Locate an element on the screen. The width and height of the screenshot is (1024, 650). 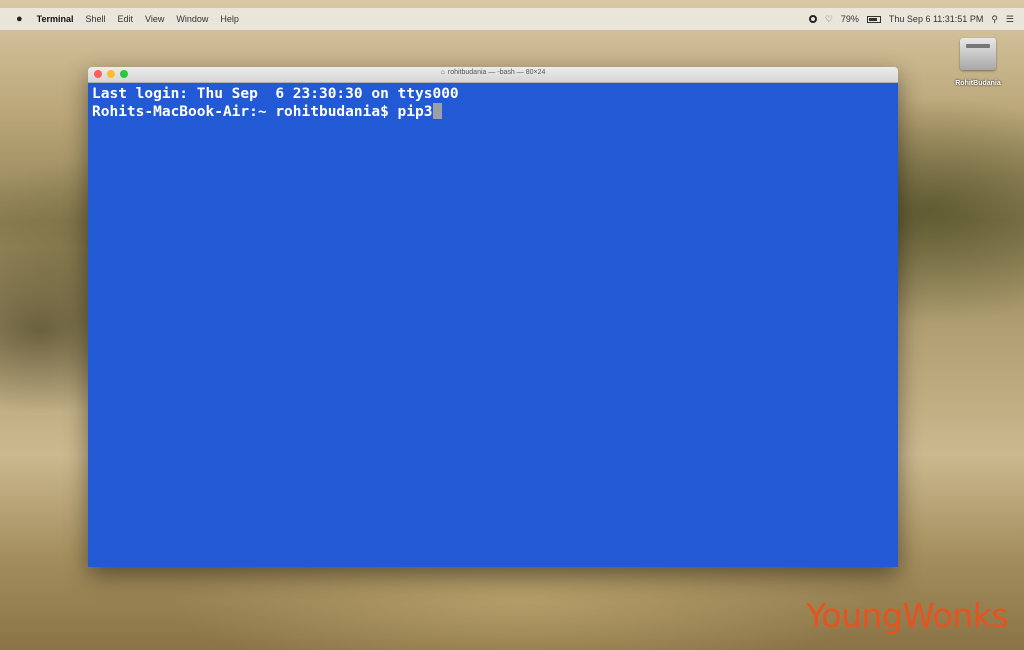
menu-view: View is located at coordinates (154, 19).